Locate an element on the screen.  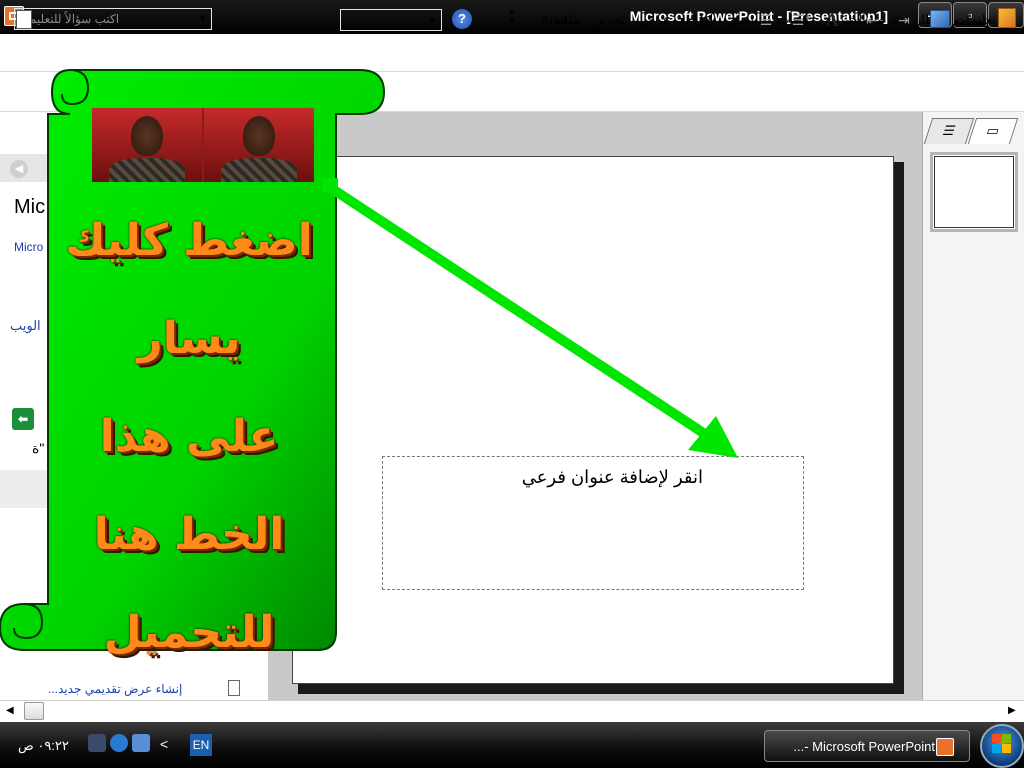
numbering-icon: ☰ is located at coordinates (766, 20).